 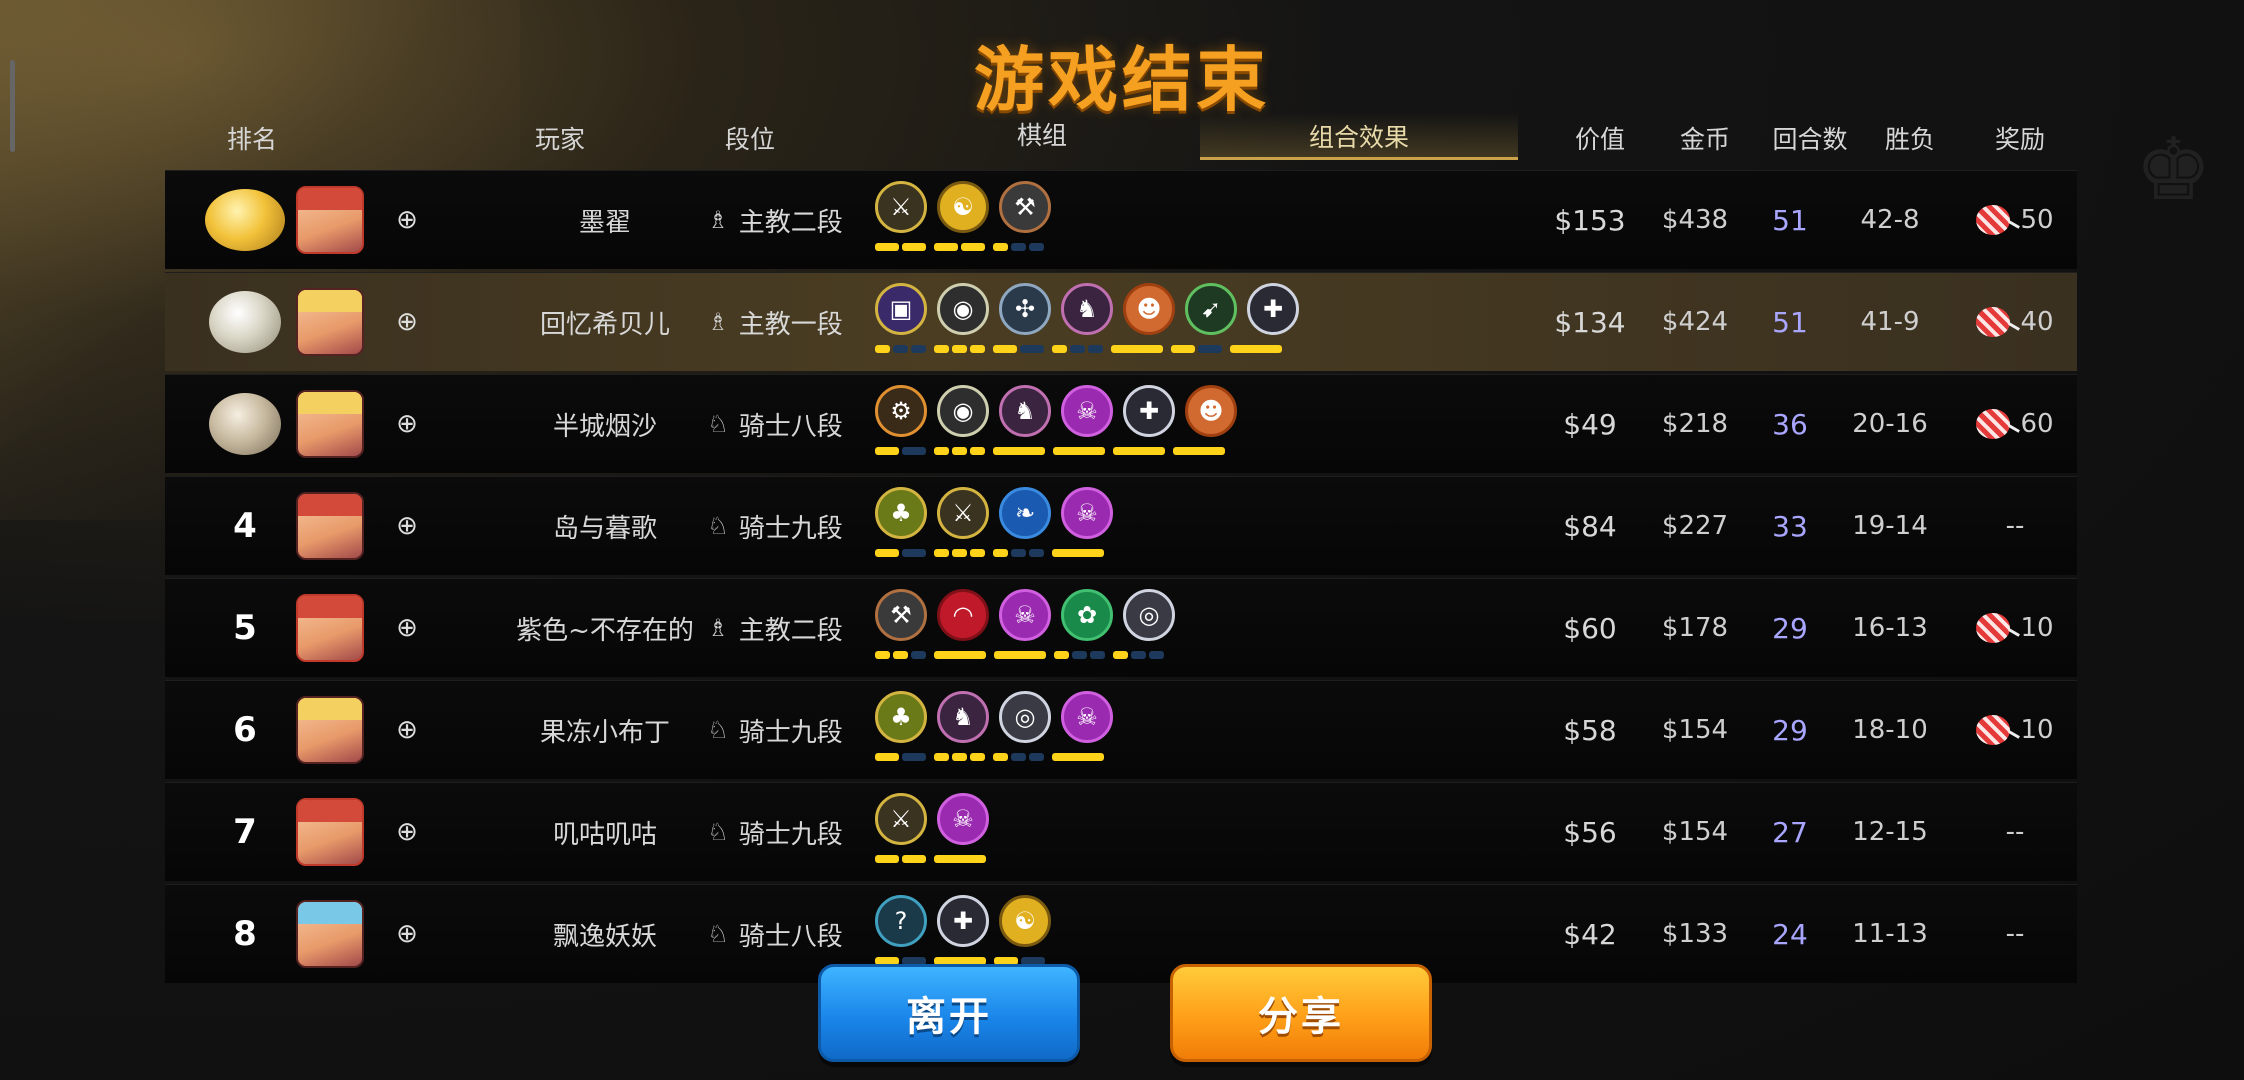 What do you see at coordinates (1121, 933) in the screenshot?
I see `table-row: 8 ⊕ 飘逸妖妖 ♘ 骑士八段? ✚ ☯ $42 $133 24 11-13 --` at bounding box center [1121, 933].